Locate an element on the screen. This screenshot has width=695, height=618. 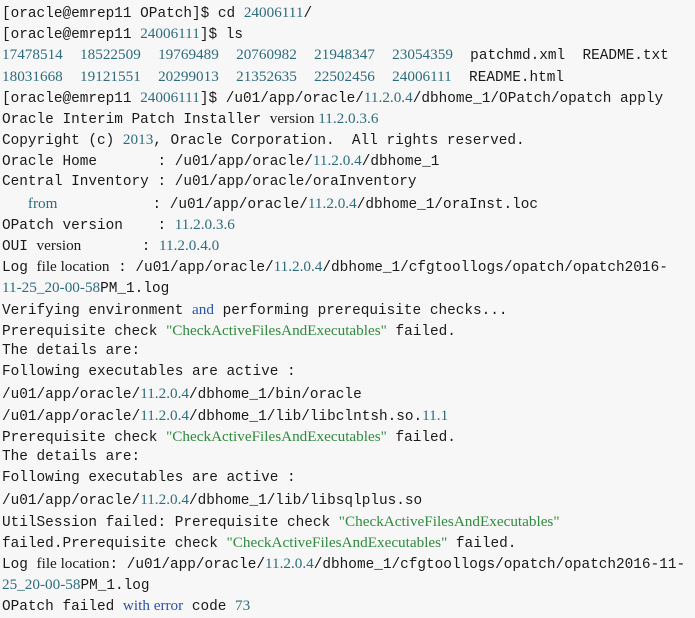
terminal-text-token: 18031668 is located at coordinates (32, 76).